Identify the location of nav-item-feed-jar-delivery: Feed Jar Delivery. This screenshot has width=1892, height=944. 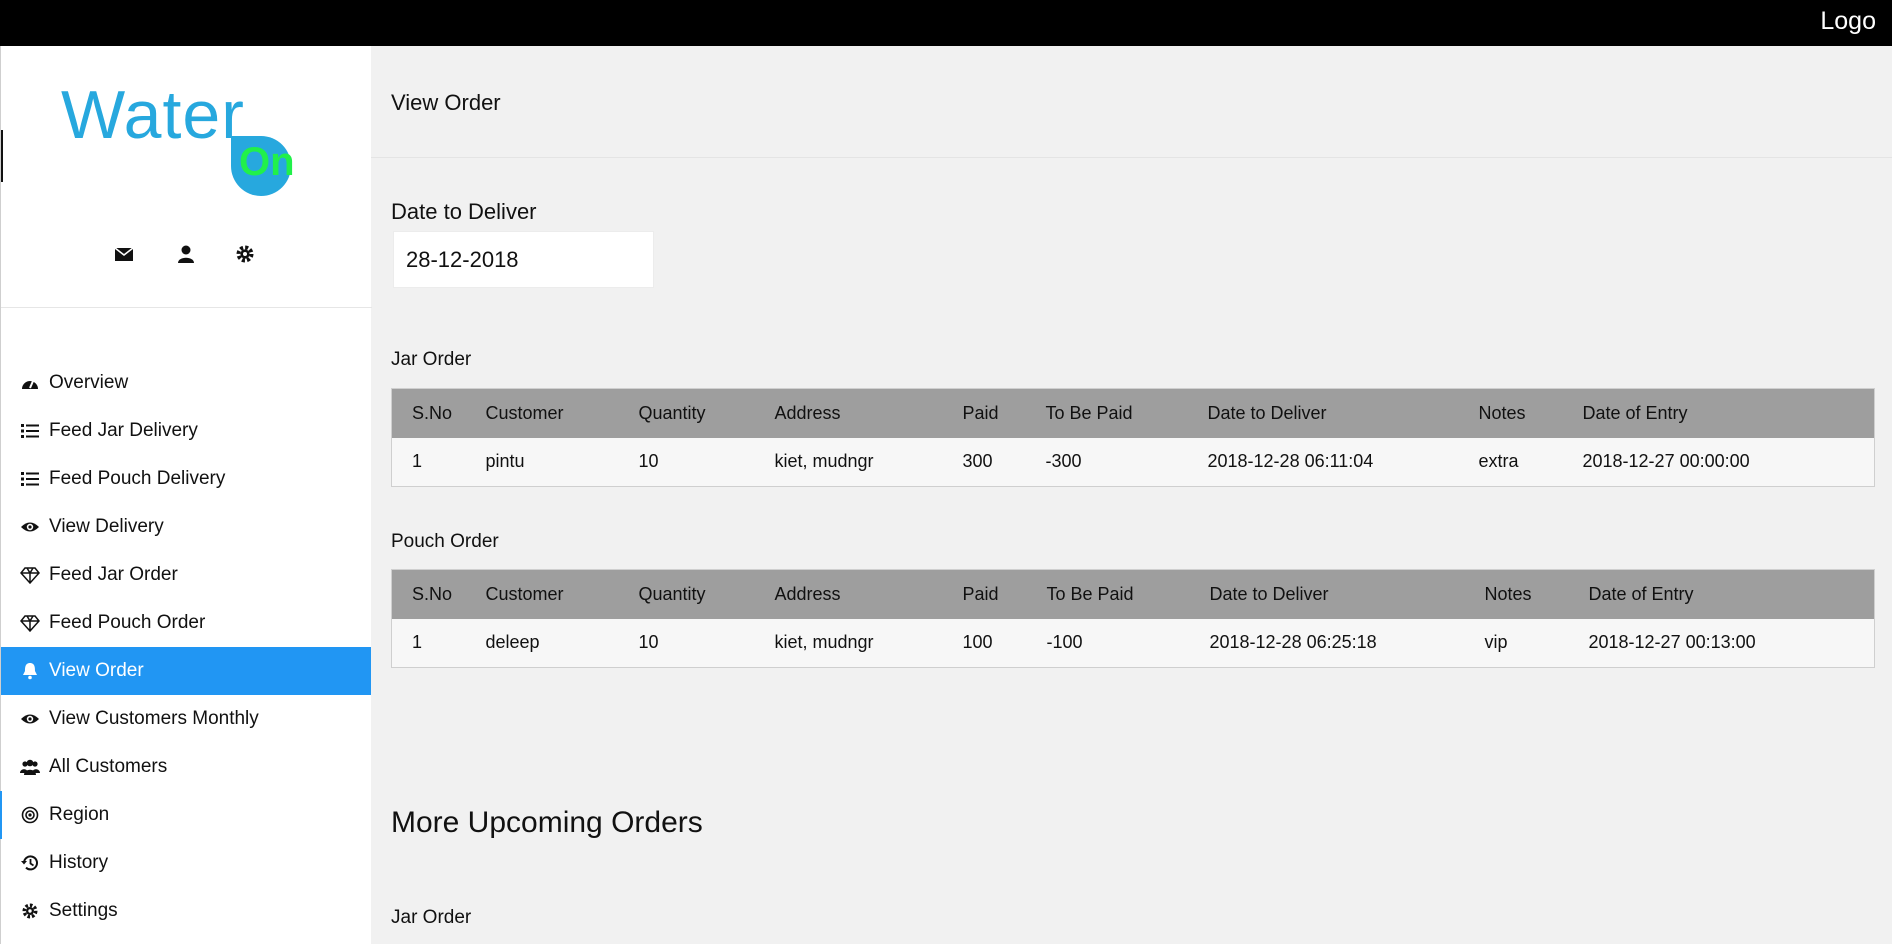
(186, 431).